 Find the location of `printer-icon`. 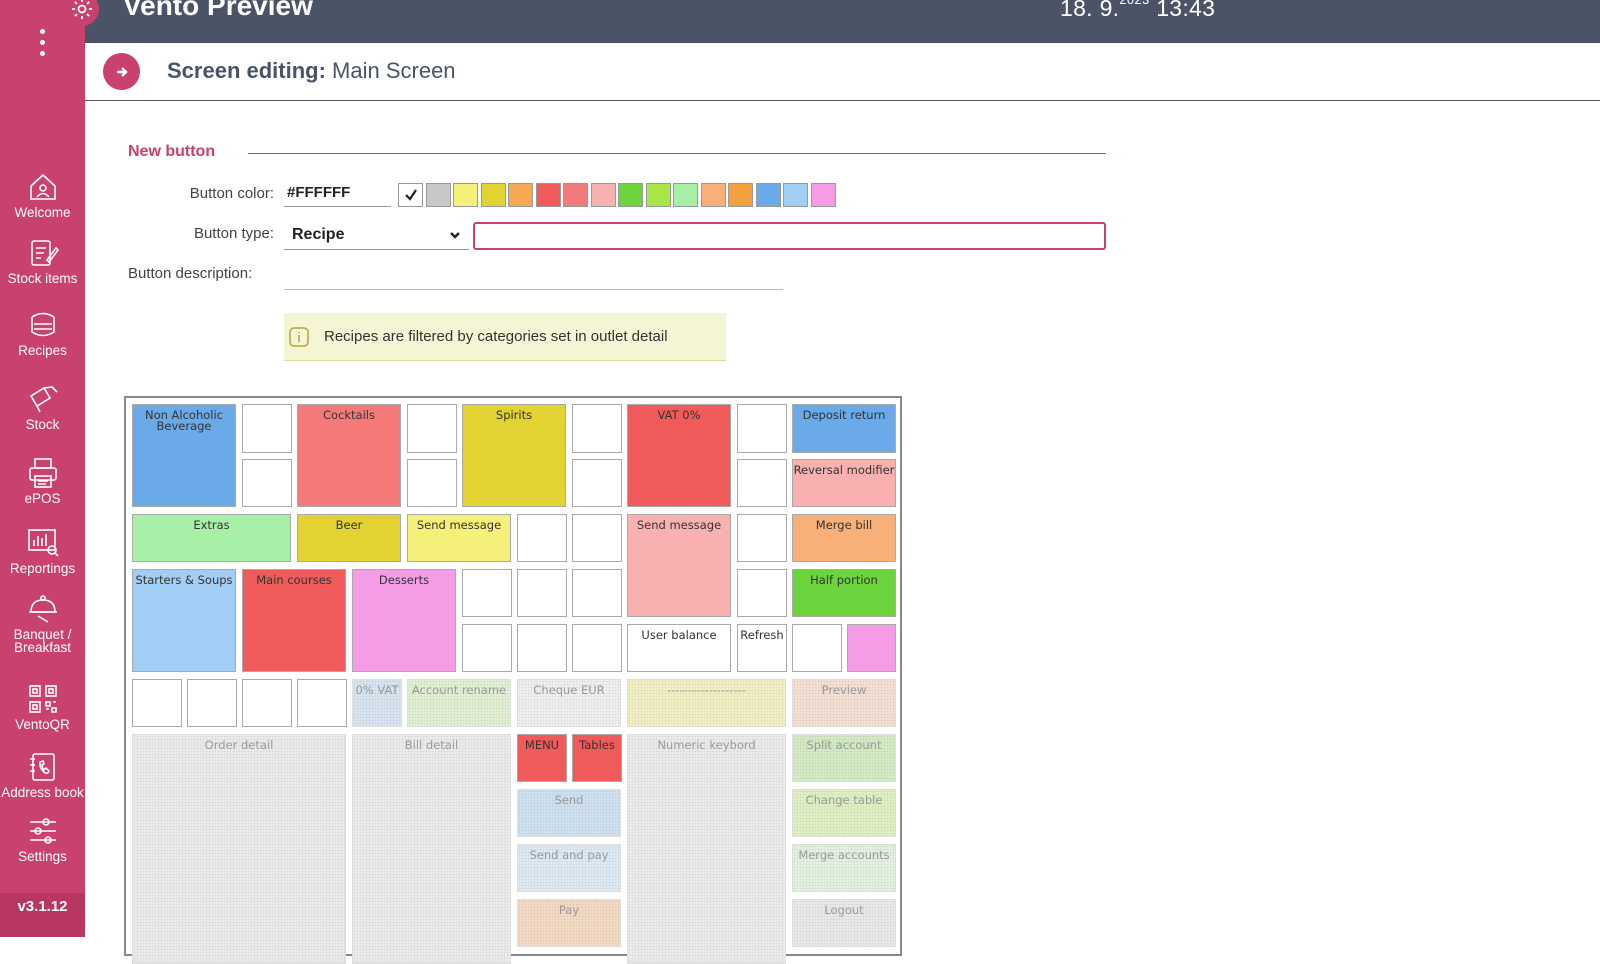

printer-icon is located at coordinates (42, 473).